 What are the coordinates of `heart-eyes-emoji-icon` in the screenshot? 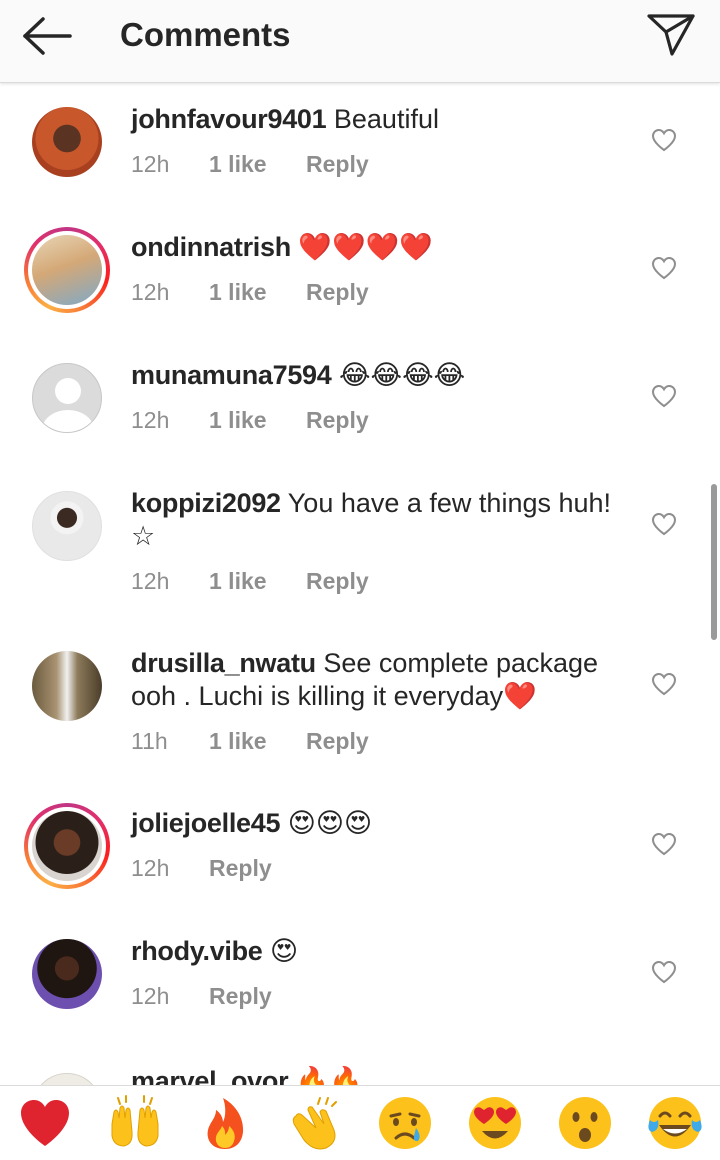 It's located at (495, 1123).